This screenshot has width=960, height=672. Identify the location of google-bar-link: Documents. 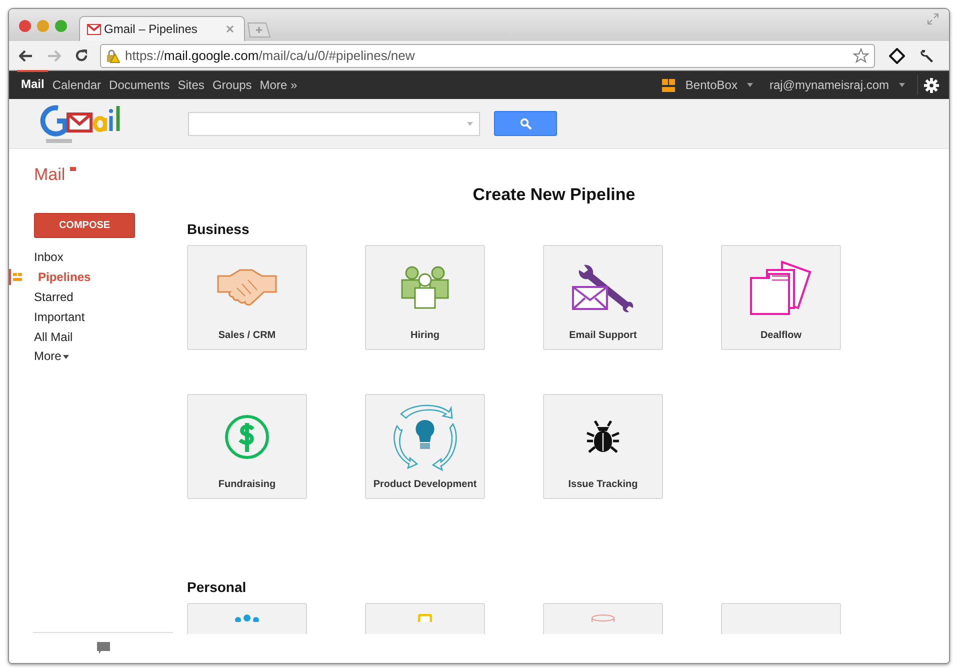
(139, 85).